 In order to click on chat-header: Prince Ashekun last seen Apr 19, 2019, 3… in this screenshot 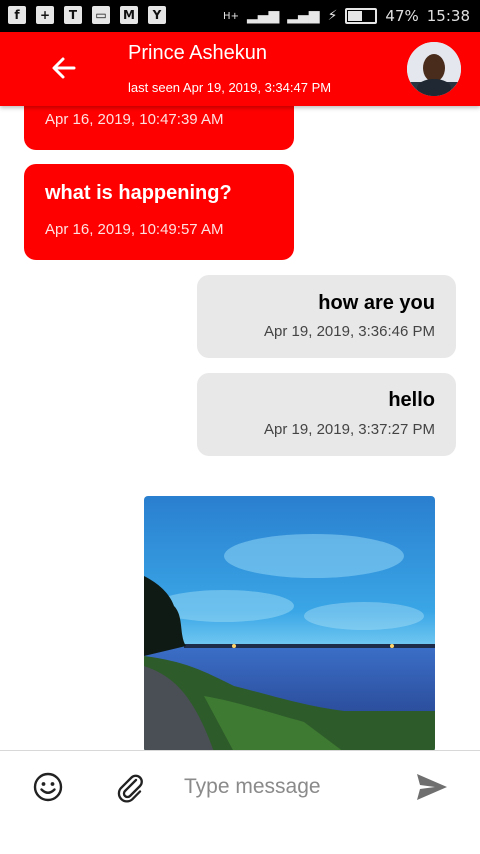, I will do `click(240, 69)`.